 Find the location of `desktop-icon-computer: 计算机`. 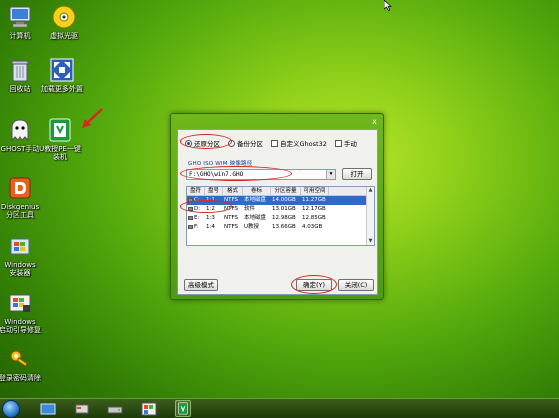

desktop-icon-computer: 计算机 is located at coordinates (21, 22).